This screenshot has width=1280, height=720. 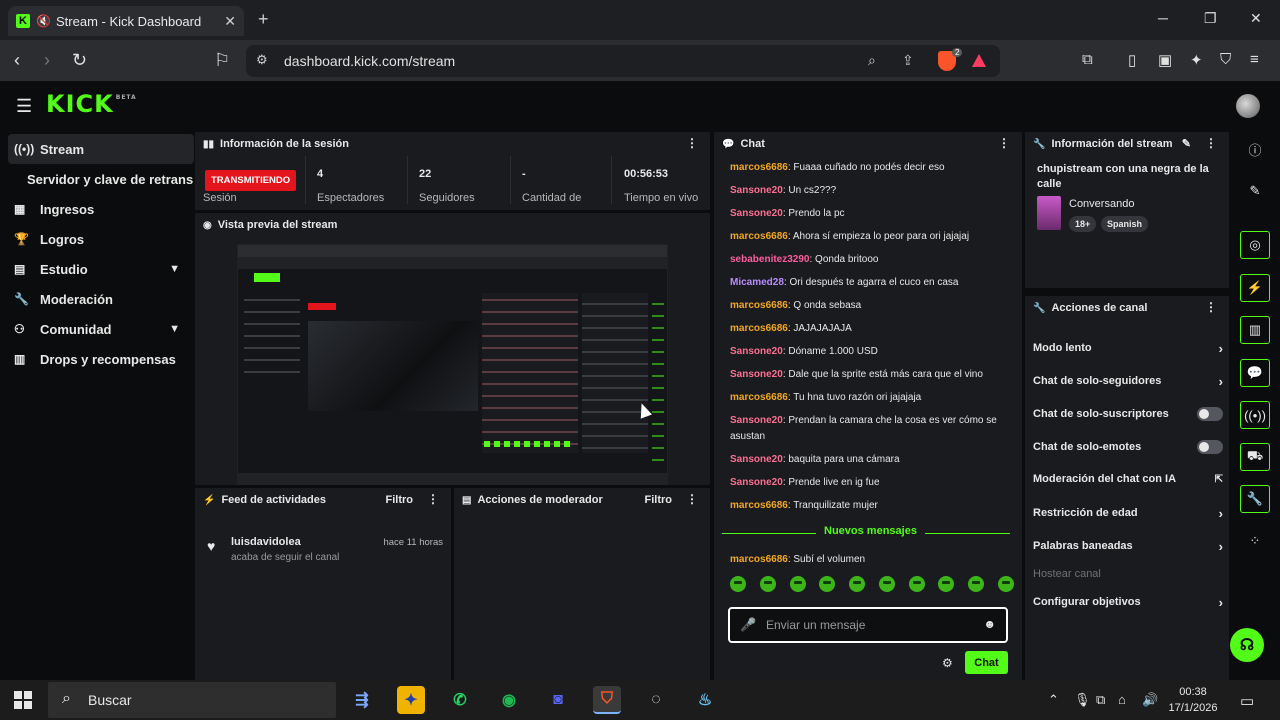 I want to click on volume-icon: 🔊, so click(x=1150, y=700).